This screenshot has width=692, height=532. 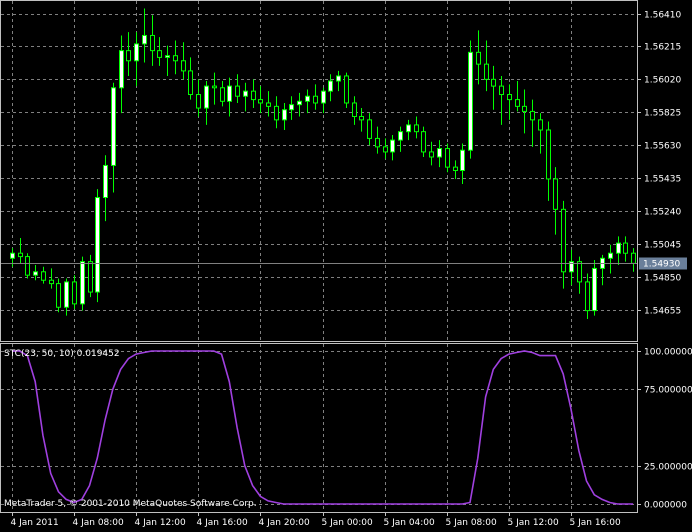 What do you see at coordinates (662, 81) in the screenshot?
I see `y-tick-label: 1.56020` at bounding box center [662, 81].